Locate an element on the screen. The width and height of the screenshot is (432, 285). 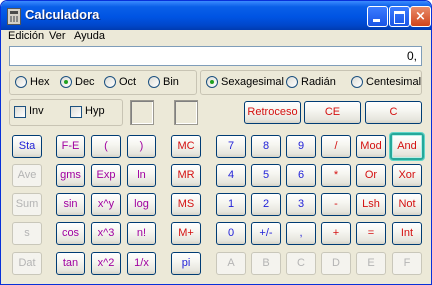
pi-button: pi is located at coordinates (186, 263).